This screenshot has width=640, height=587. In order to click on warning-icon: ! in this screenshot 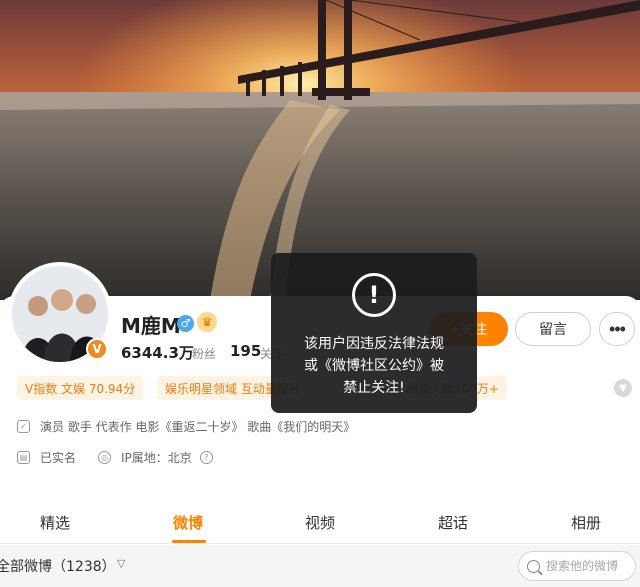, I will do `click(374, 295)`.